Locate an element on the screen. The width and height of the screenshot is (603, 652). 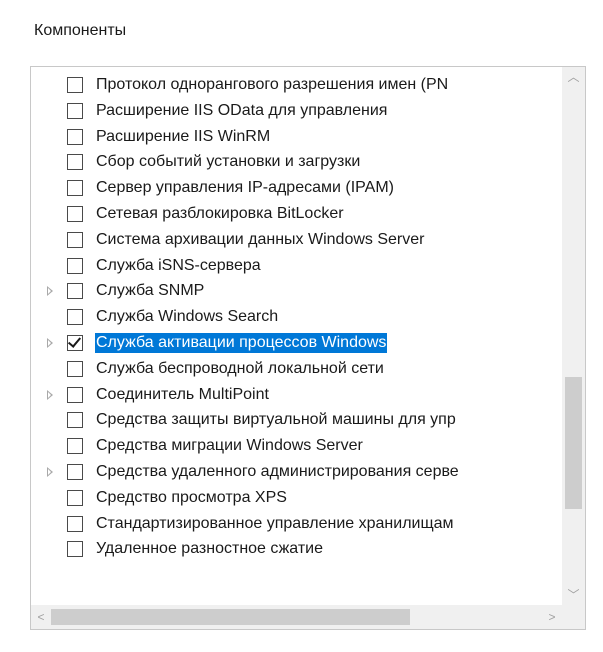
feature-label: Сетевая разблокировка BitLocker is located at coordinates (220, 214).